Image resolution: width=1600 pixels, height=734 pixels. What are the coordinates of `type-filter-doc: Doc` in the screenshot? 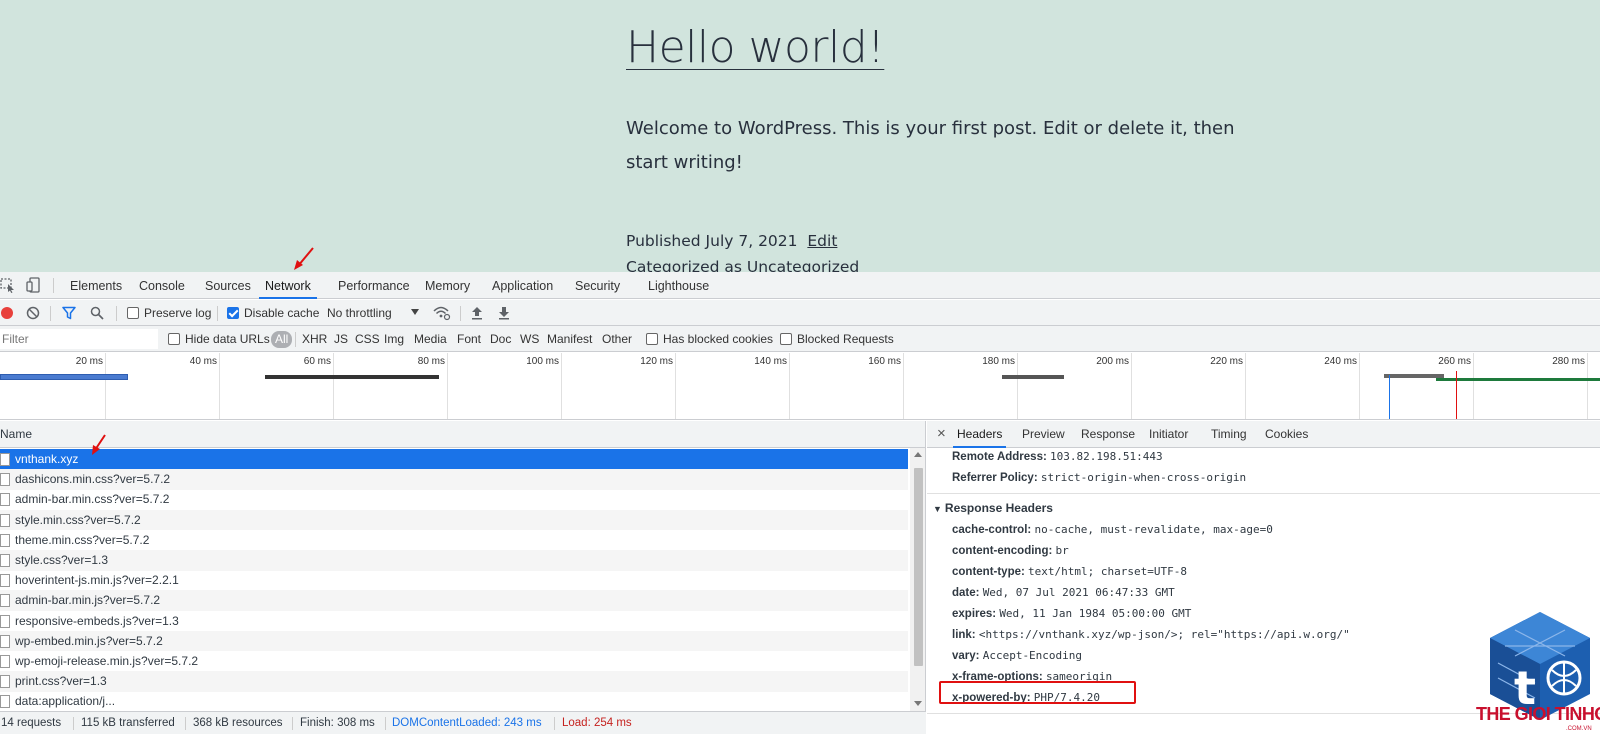 It's located at (500, 339).